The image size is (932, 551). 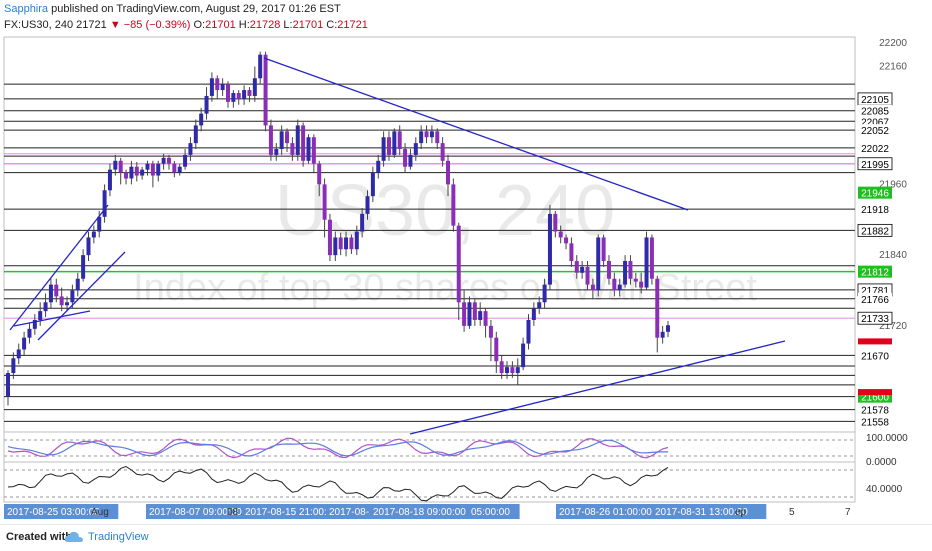 I want to click on price-label: 21670, so click(x=875, y=355).